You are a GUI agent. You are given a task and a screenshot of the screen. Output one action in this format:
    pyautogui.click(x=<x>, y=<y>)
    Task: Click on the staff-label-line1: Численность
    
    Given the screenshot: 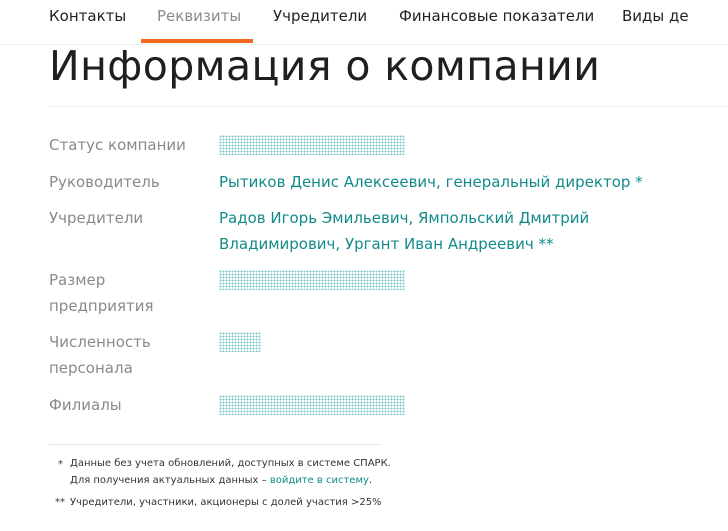 What is the action you would take?
    pyautogui.click(x=100, y=342)
    